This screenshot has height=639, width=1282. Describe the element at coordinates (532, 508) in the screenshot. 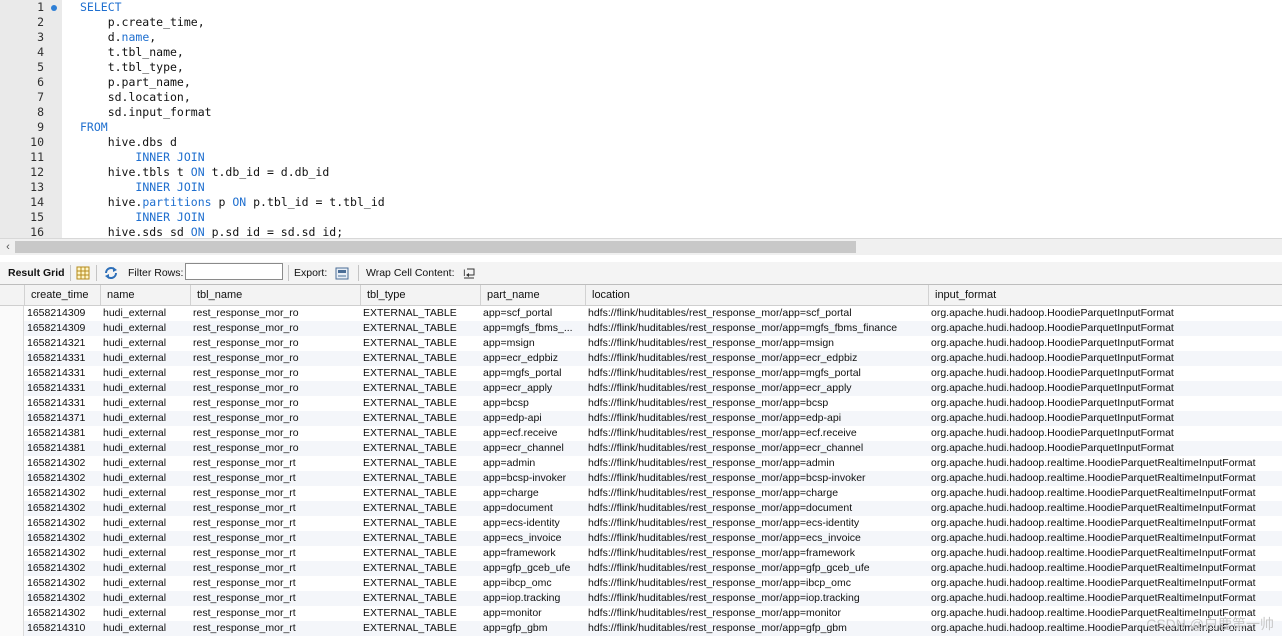

I see `table-cell: app=document` at that location.